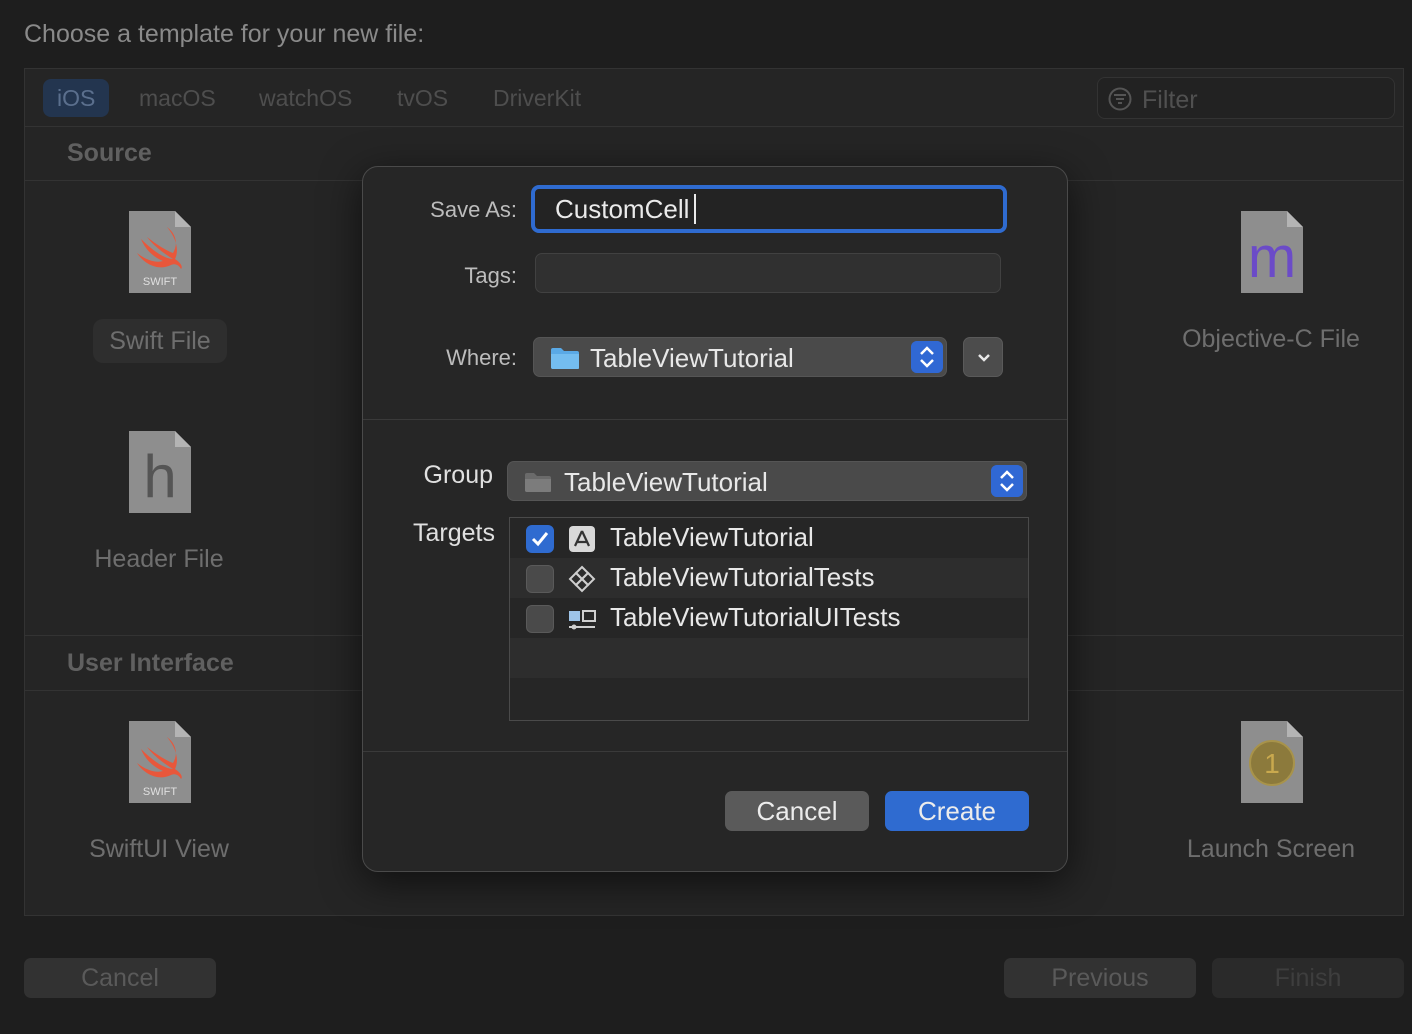 This screenshot has width=1412, height=1034. I want to click on dialog-cancel-button: Cancel, so click(797, 811).